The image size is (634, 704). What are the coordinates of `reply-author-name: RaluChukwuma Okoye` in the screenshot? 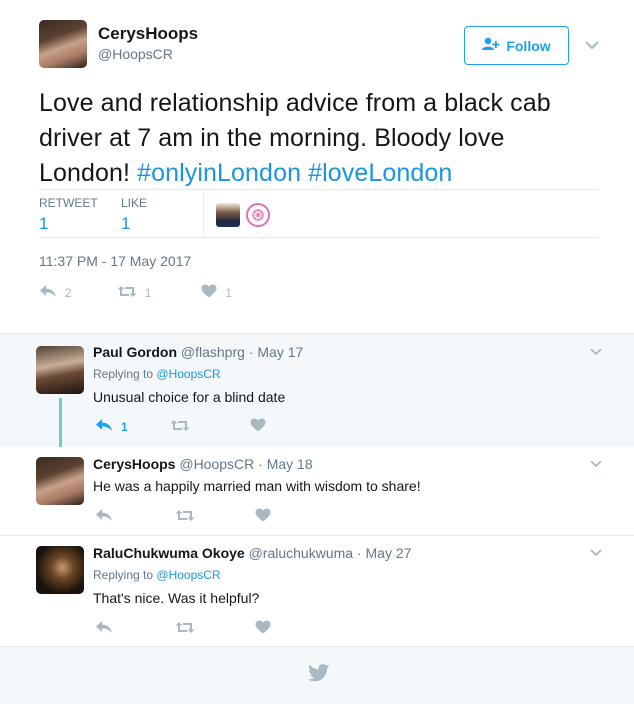 It's located at (169, 553).